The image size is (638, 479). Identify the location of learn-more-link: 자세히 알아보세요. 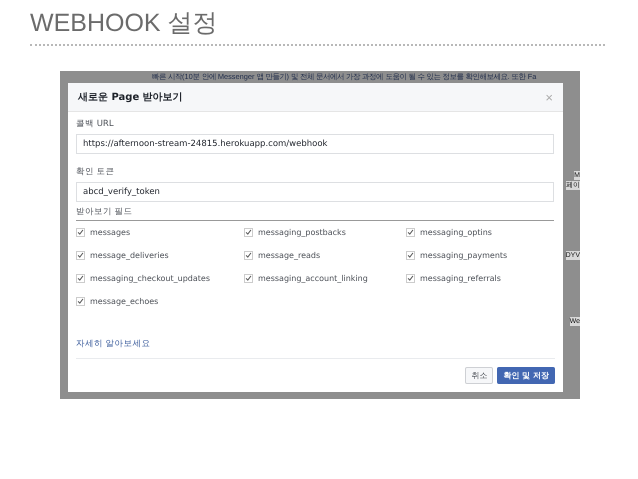
(113, 344).